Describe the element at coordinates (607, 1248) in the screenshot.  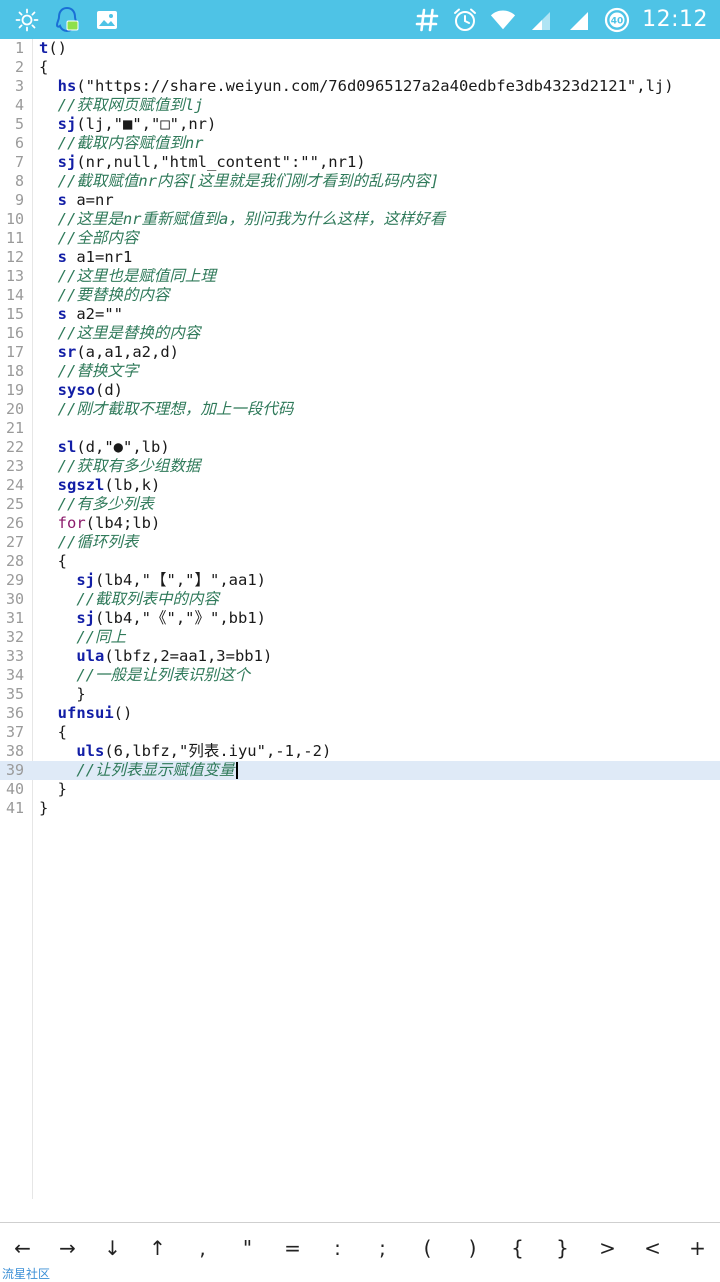
I see `symbol-key: >` at that location.